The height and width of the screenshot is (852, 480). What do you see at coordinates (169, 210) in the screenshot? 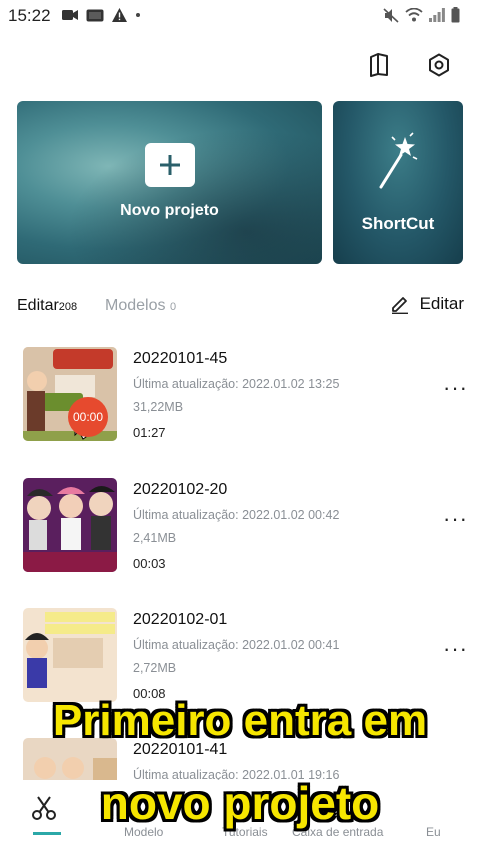
I see `new-project-label: Novo projeto` at bounding box center [169, 210].